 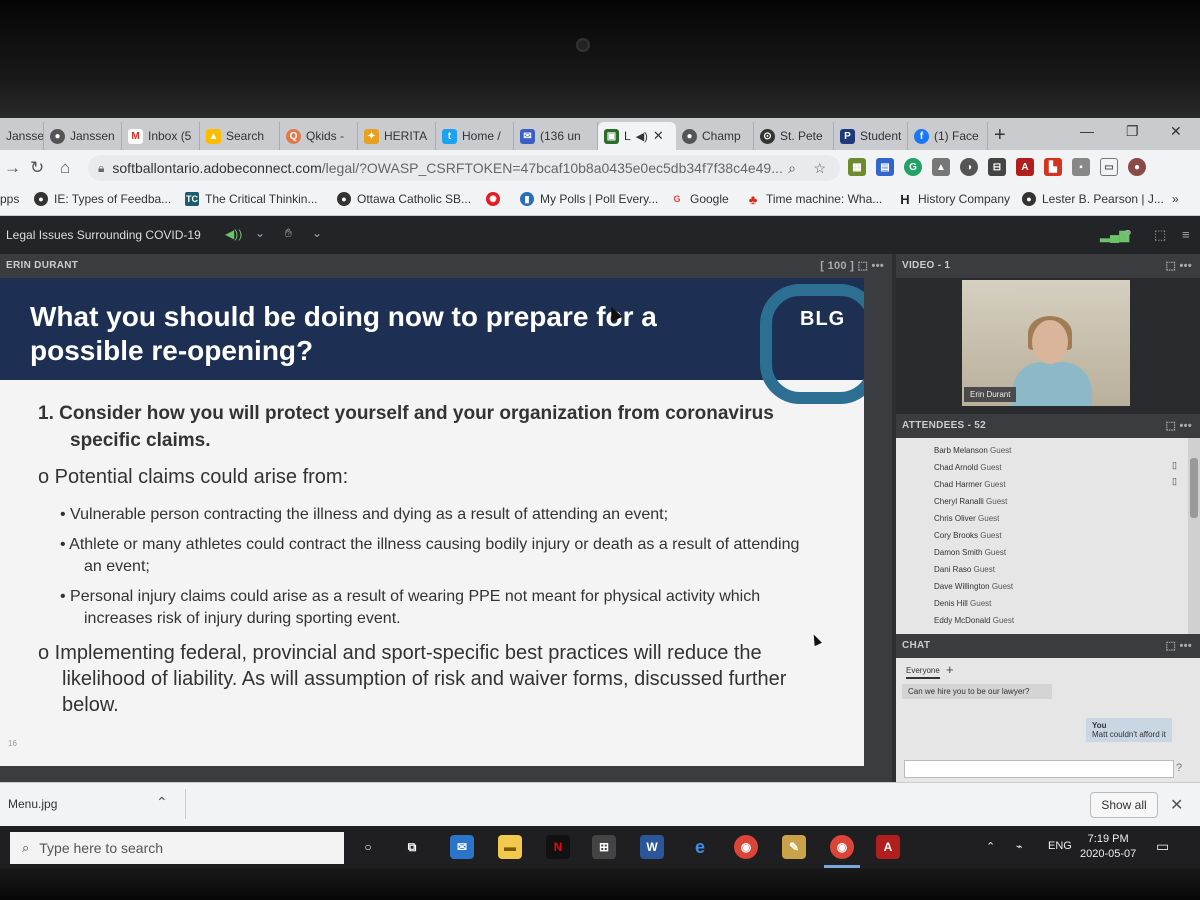 I want to click on scrollbar-thumb, so click(x=1194, y=488).